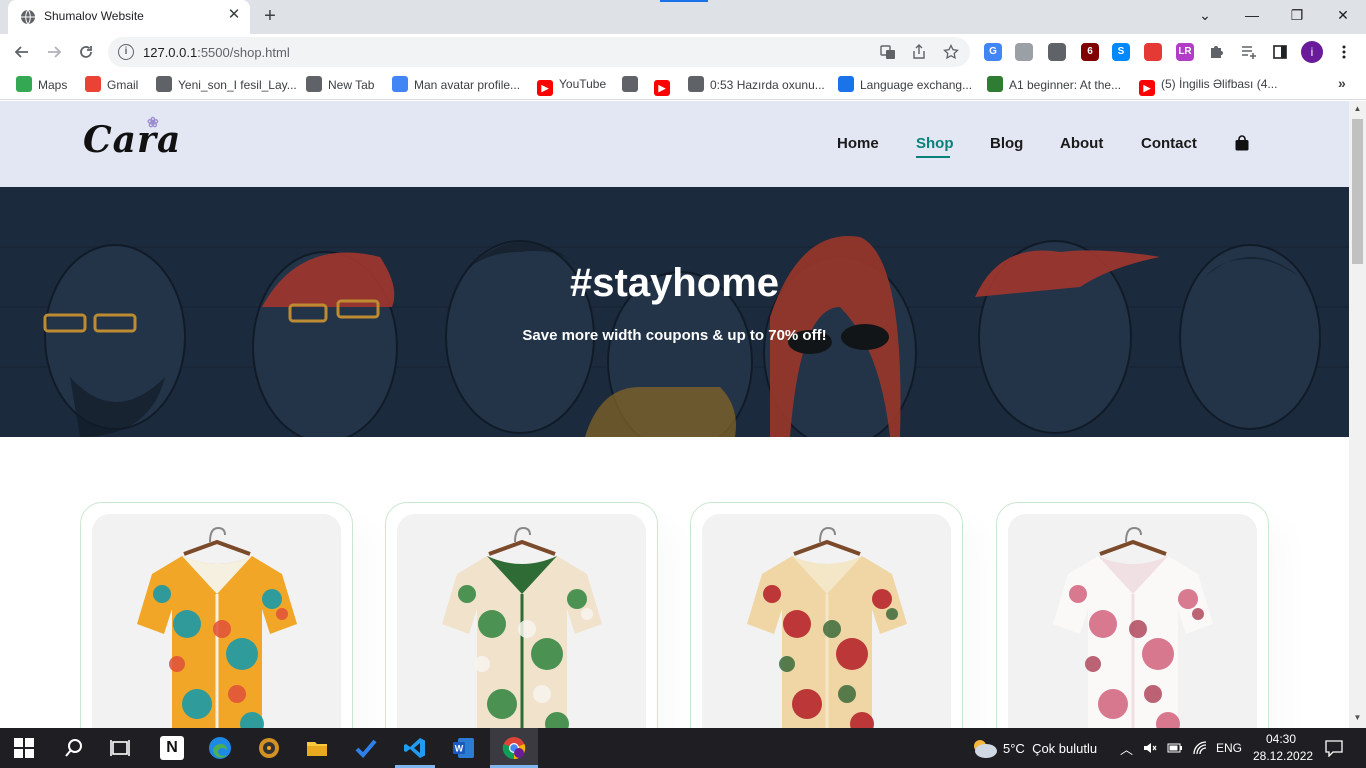 The height and width of the screenshot is (768, 1366). What do you see at coordinates (415, 748) in the screenshot?
I see `vscode-icon` at bounding box center [415, 748].